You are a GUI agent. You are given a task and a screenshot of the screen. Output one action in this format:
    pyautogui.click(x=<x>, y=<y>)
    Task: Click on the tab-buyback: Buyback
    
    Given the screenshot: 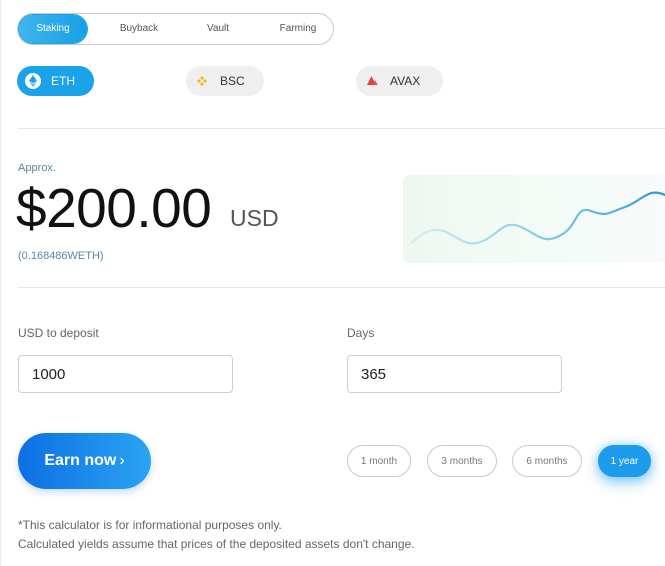 What is the action you would take?
    pyautogui.click(x=139, y=29)
    